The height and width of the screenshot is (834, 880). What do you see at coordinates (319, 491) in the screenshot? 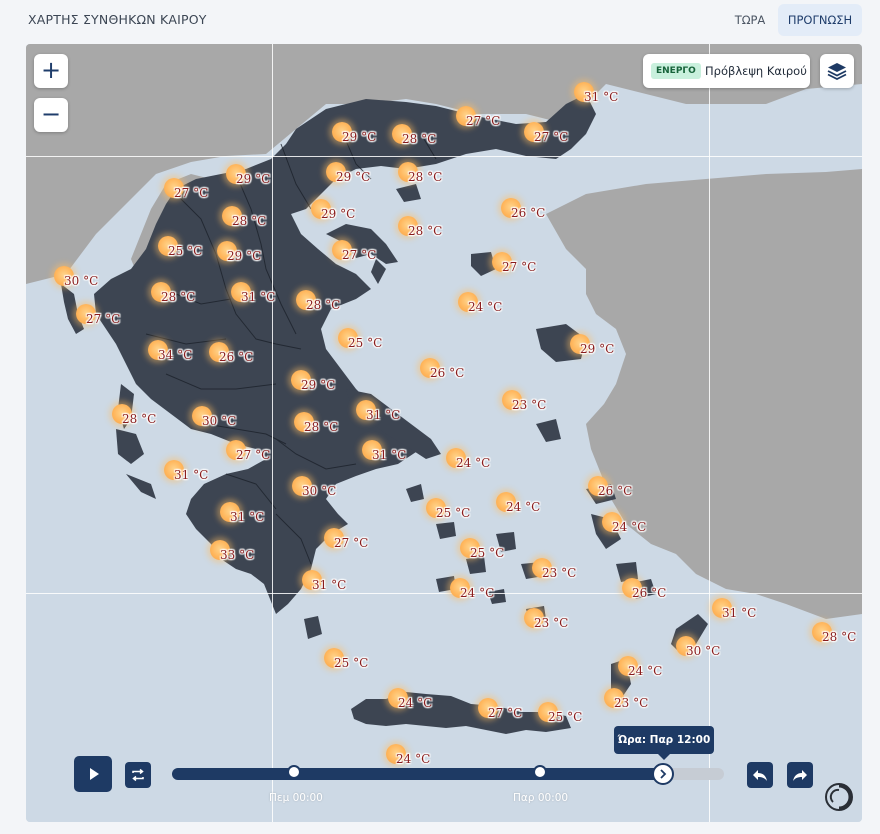
I see `temperature-label: 30 °C` at bounding box center [319, 491].